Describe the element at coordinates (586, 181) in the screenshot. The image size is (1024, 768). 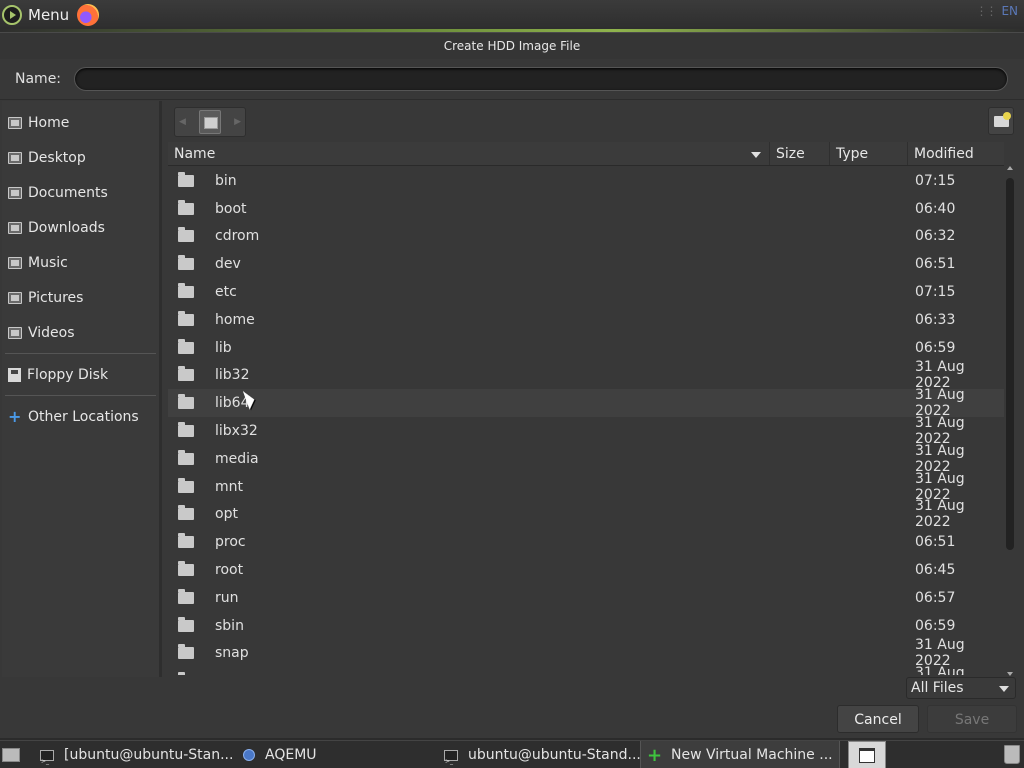
I see `file-row: bin 07:15` at that location.